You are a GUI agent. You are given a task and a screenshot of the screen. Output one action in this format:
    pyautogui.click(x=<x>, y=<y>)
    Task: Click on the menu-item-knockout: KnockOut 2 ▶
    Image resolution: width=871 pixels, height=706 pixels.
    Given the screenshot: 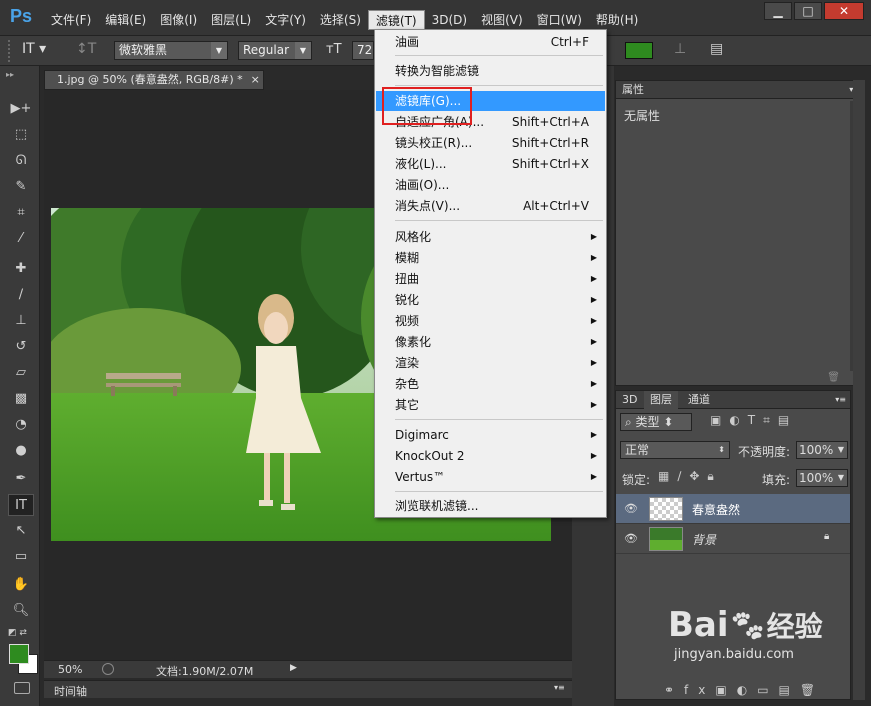 What is the action you would take?
    pyautogui.click(x=490, y=456)
    